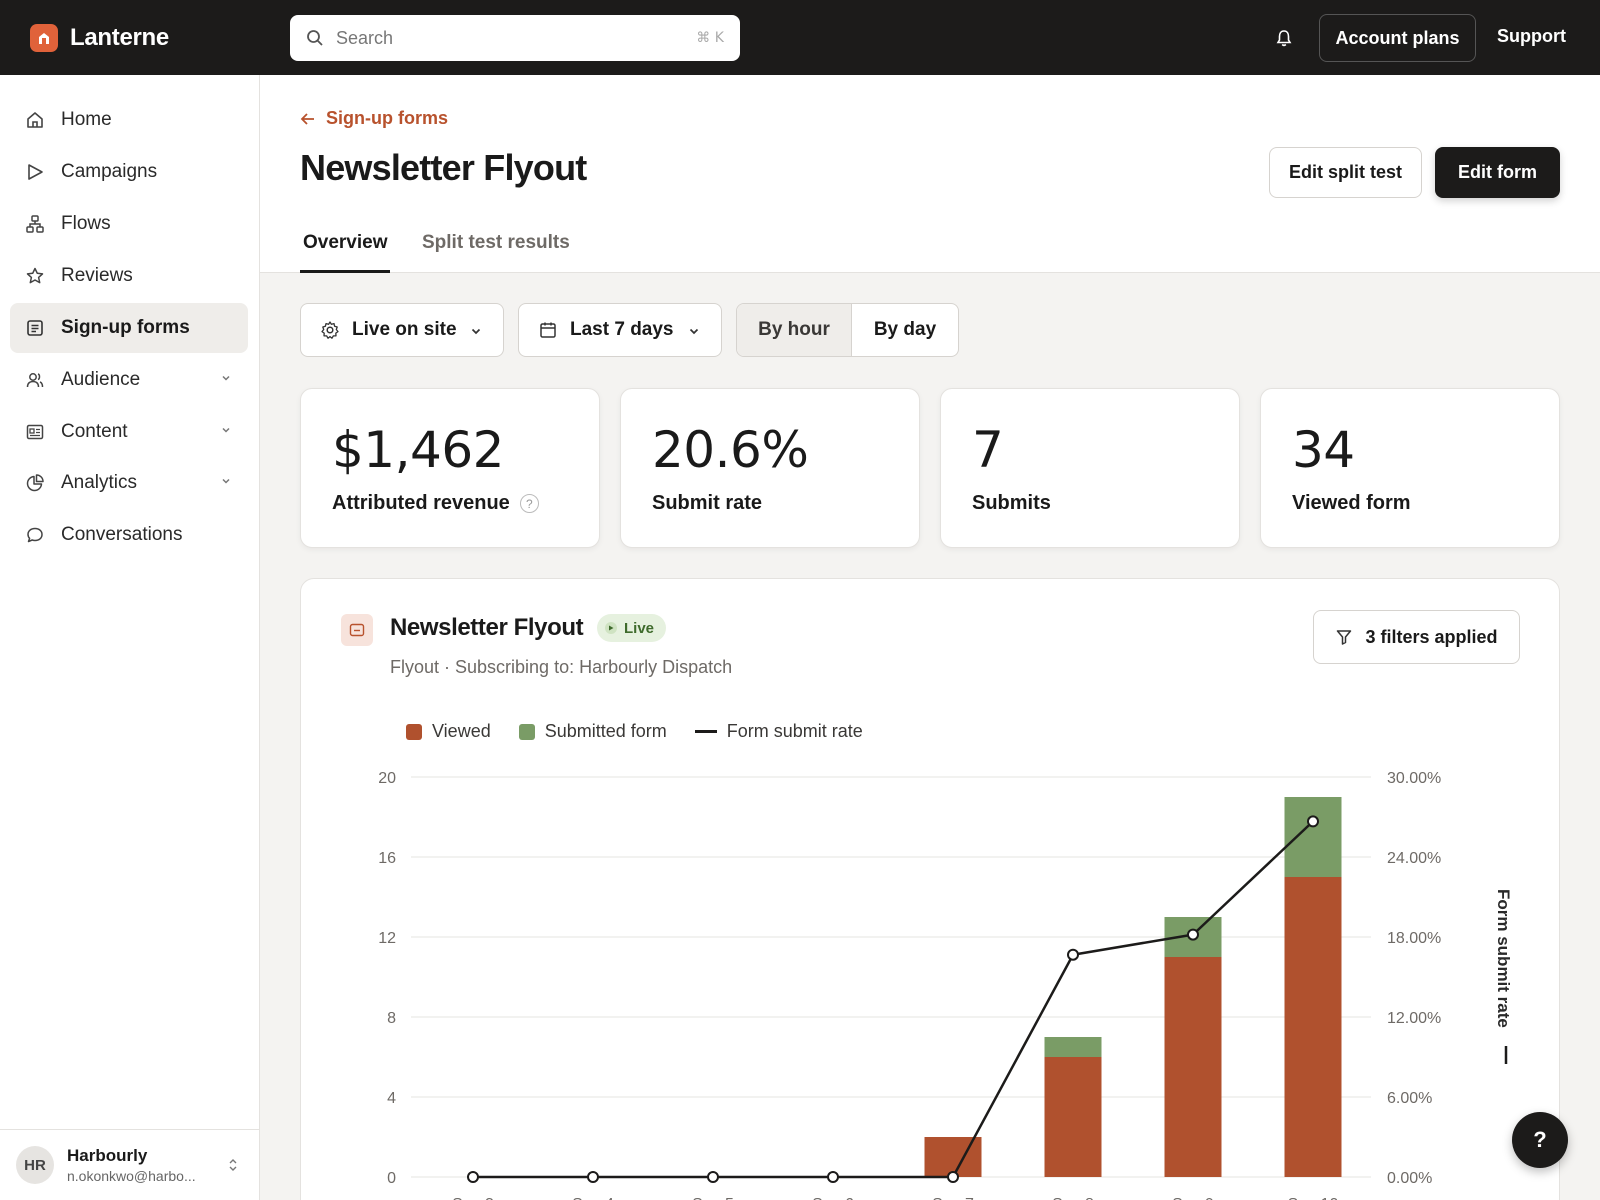 This screenshot has width=1600, height=1200. What do you see at coordinates (129, 120) in the screenshot?
I see `sidebar-item-home: Home` at bounding box center [129, 120].